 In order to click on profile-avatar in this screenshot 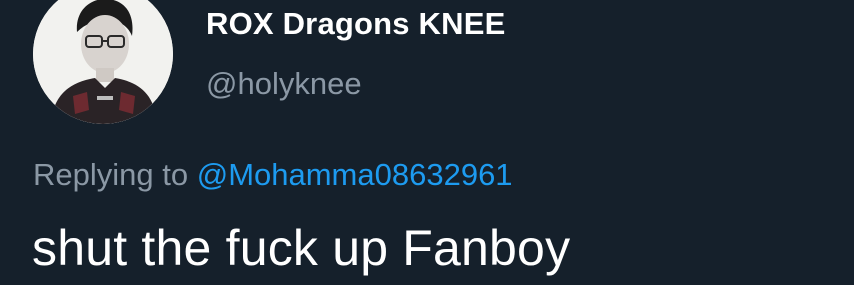, I will do `click(103, 62)`.